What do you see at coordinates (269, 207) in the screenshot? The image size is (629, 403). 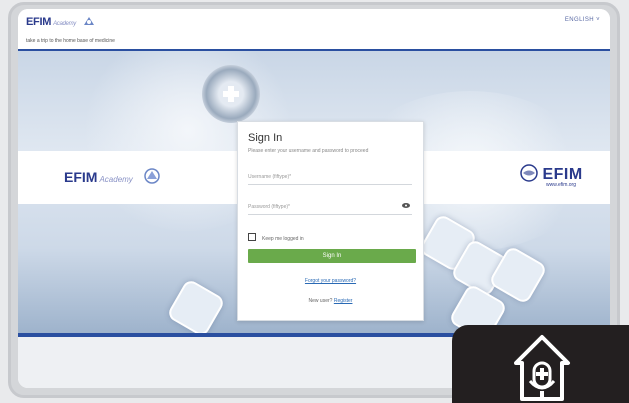 I see `password-placeholder: Password (fiftype)*` at bounding box center [269, 207].